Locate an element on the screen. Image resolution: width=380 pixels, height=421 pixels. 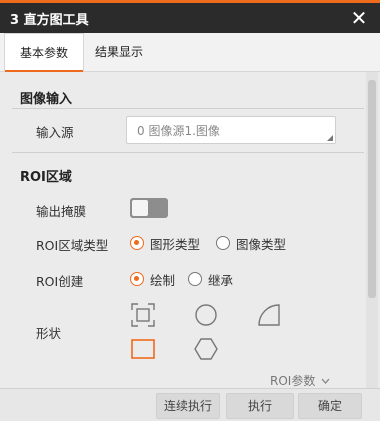
resize-grip-icon is located at coordinates (330, 138).